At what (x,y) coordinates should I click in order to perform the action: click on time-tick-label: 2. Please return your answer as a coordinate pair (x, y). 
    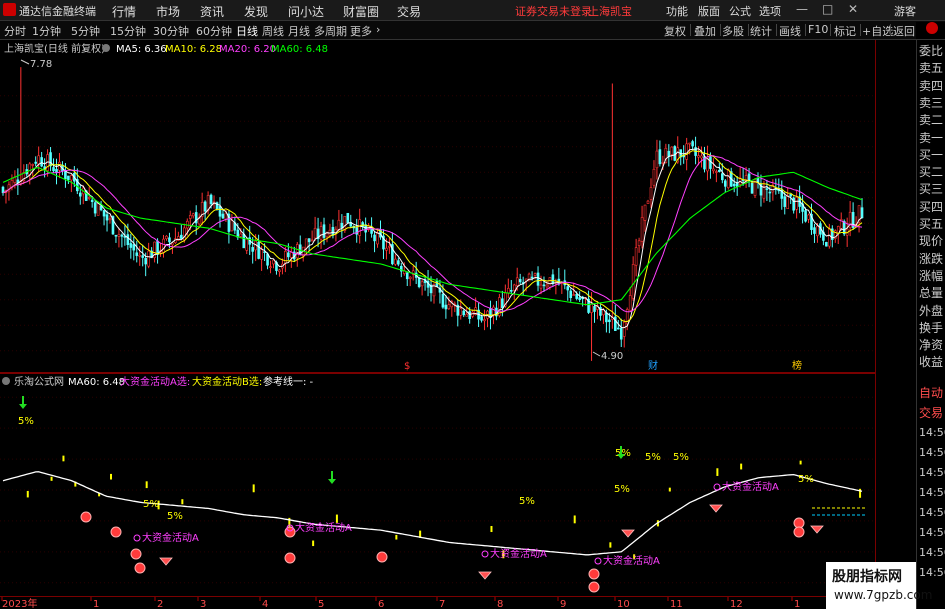
    Looking at the image, I should click on (160, 604).